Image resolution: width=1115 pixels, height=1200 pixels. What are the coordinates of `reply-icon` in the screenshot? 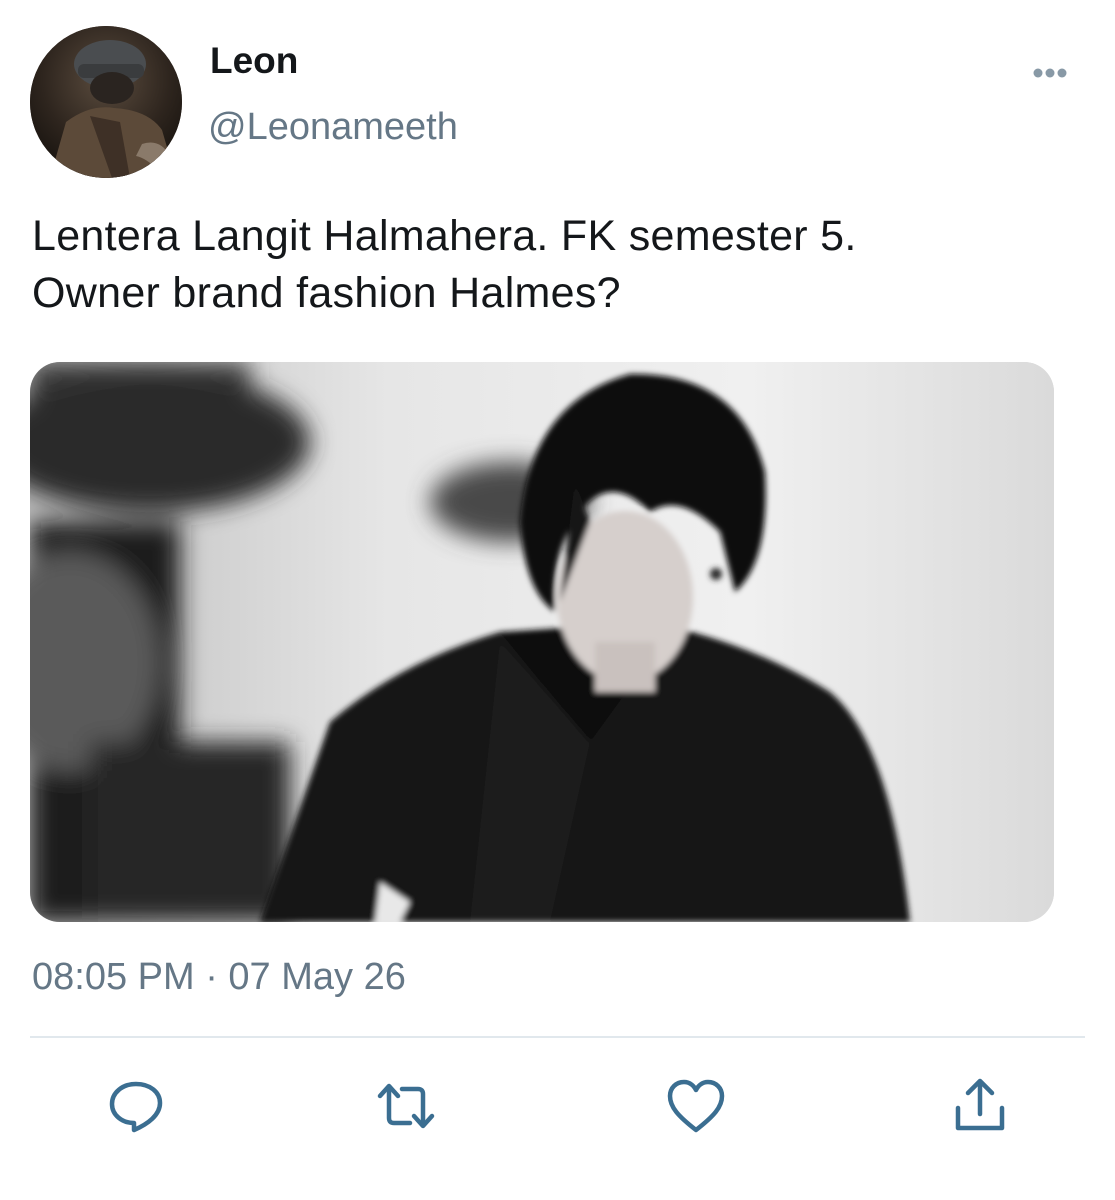 It's located at (136, 1107).